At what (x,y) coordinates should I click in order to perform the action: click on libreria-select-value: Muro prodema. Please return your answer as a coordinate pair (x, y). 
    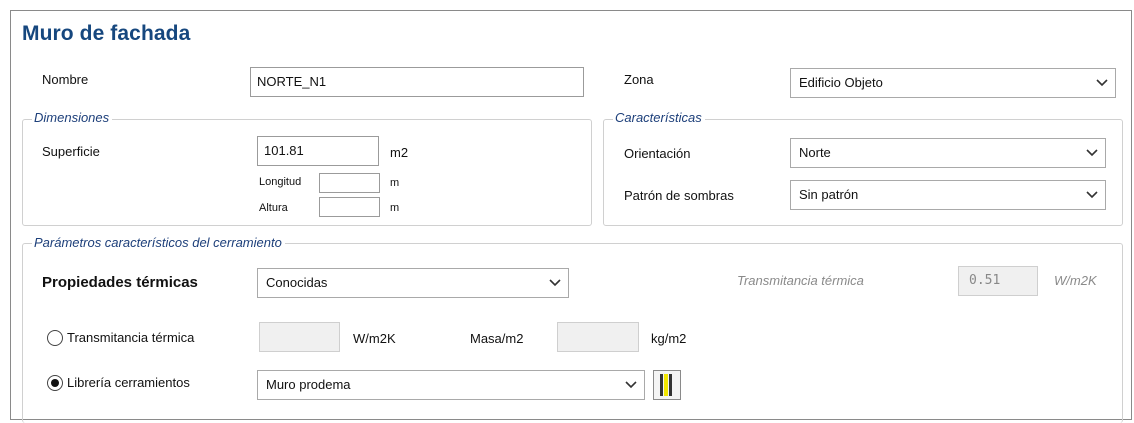
    Looking at the image, I should click on (308, 384).